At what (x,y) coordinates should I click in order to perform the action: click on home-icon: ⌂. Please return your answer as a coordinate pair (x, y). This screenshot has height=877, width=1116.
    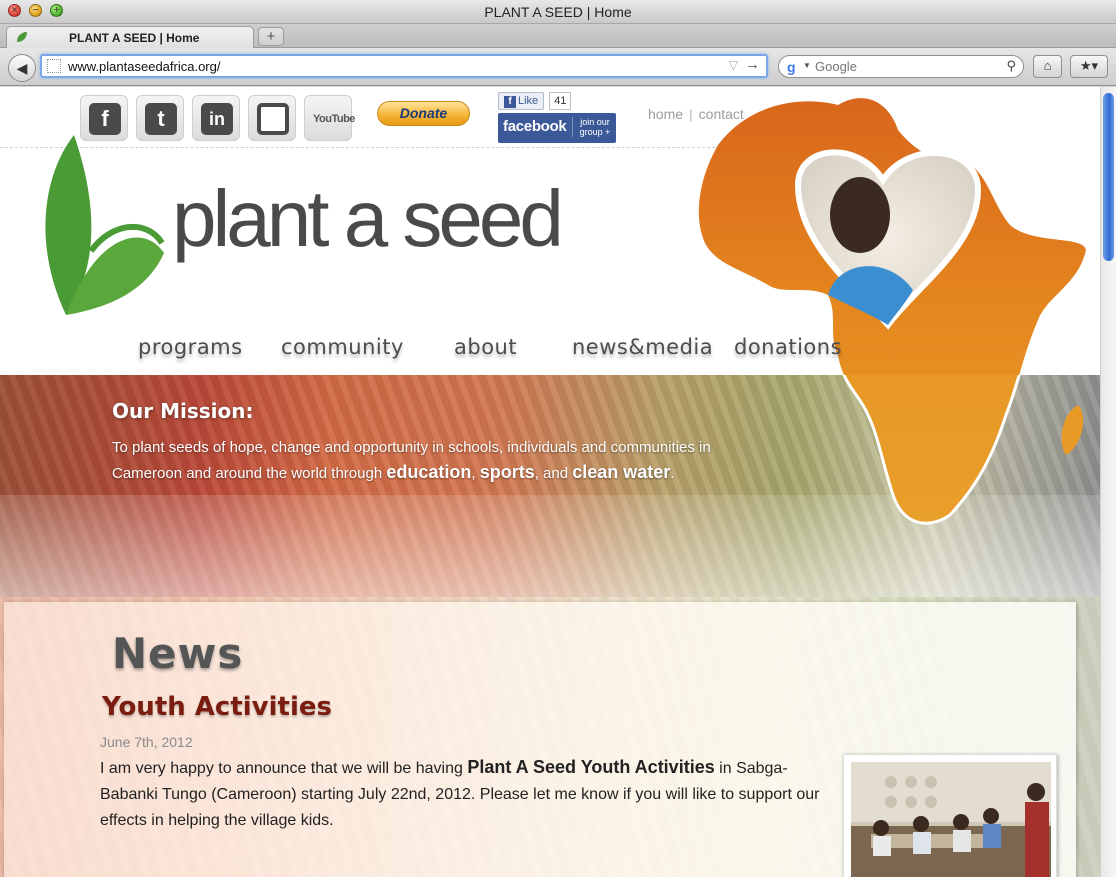
    Looking at the image, I should click on (1047, 65).